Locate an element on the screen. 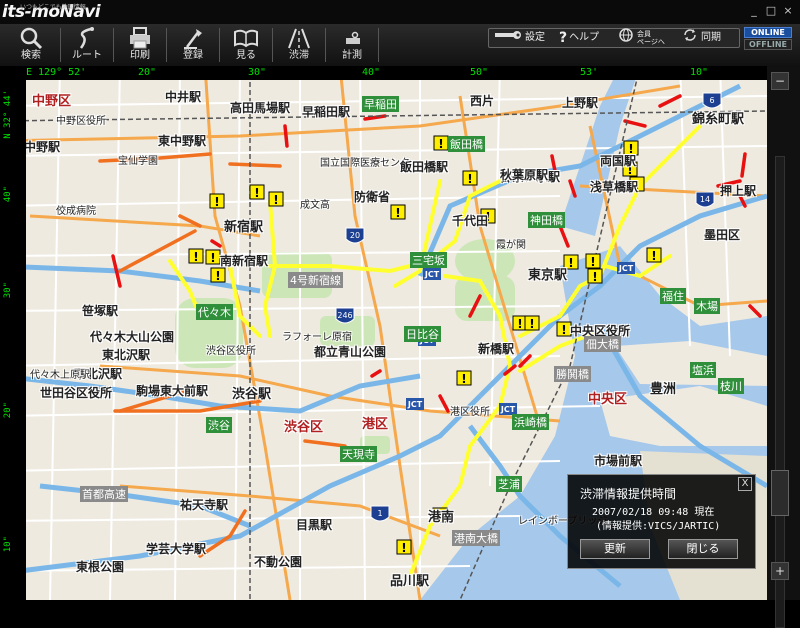 This screenshot has height=628, width=800. route-shield-icon: 20 is located at coordinates (355, 235).